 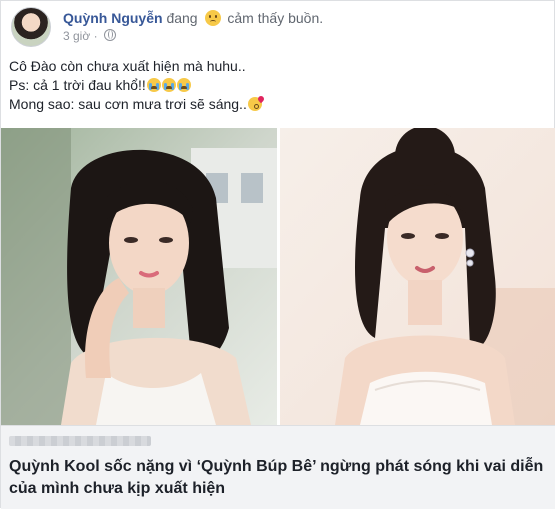 I want to click on post-line: Ps: cả 1 trời đau khổ!!, so click(x=277, y=85).